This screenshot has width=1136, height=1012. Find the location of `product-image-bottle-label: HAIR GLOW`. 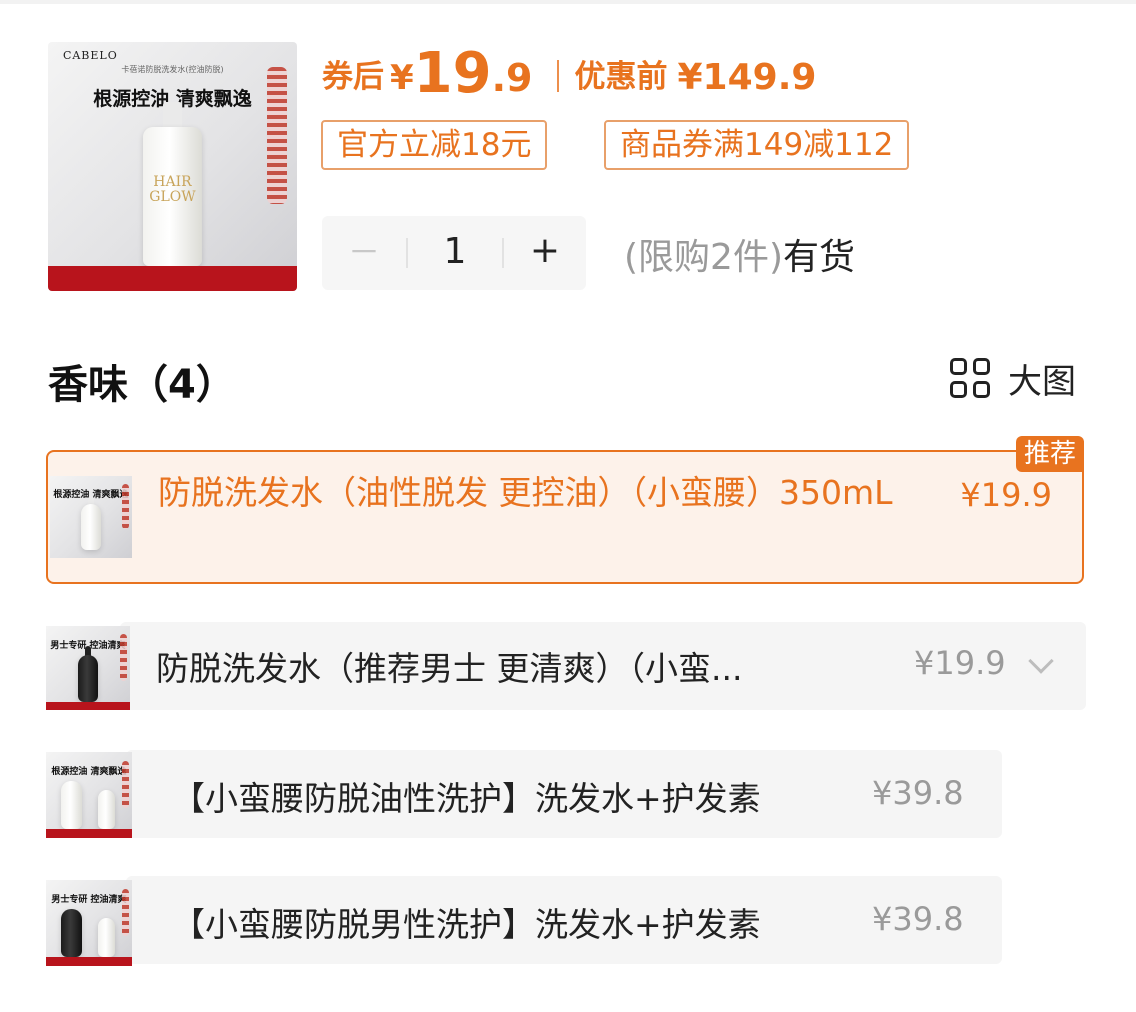

product-image-bottle-label: HAIR GLOW is located at coordinates (172, 190).